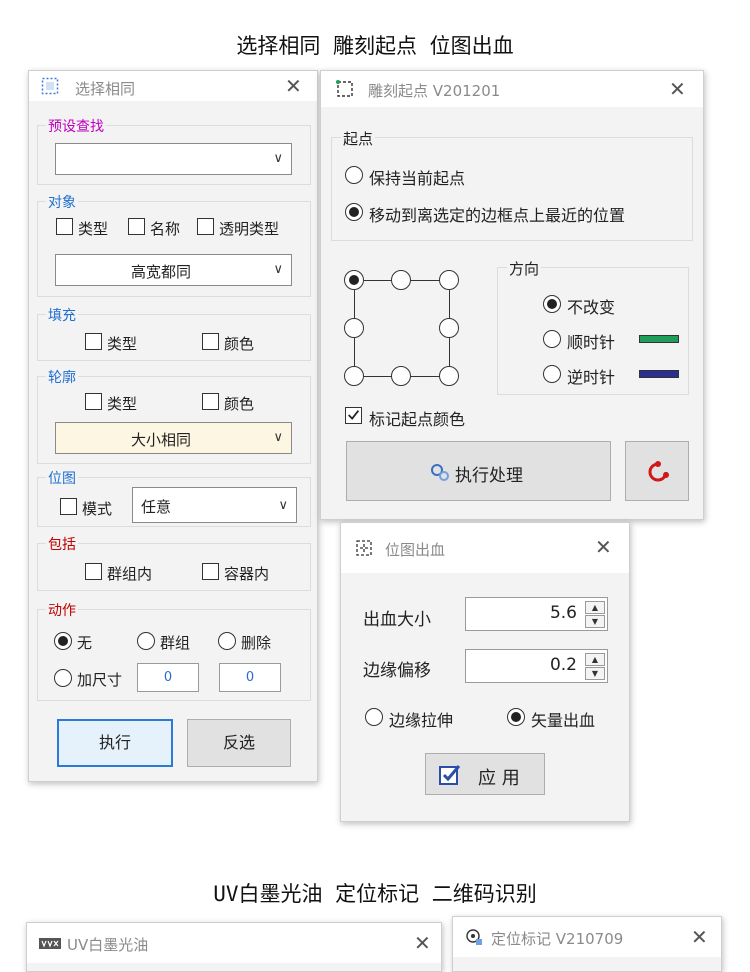 The width and height of the screenshot is (750, 972). Describe the element at coordinates (478, 471) in the screenshot. I see `execute-process-button: 执行处理` at that location.